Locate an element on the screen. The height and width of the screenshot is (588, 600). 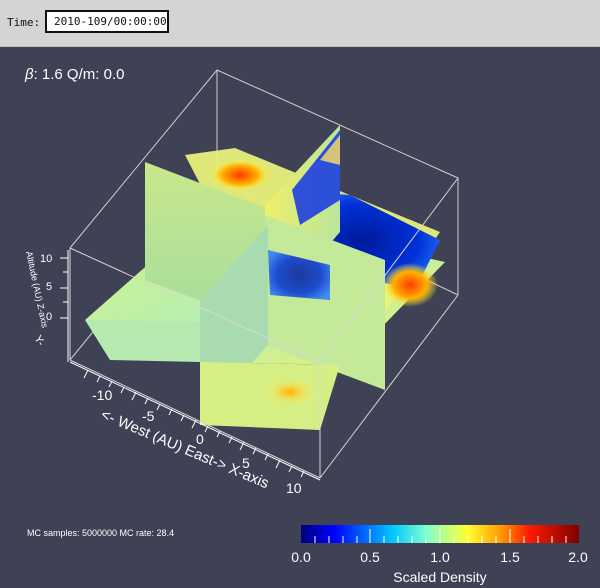
z-axis is located at coordinates (64, 306).